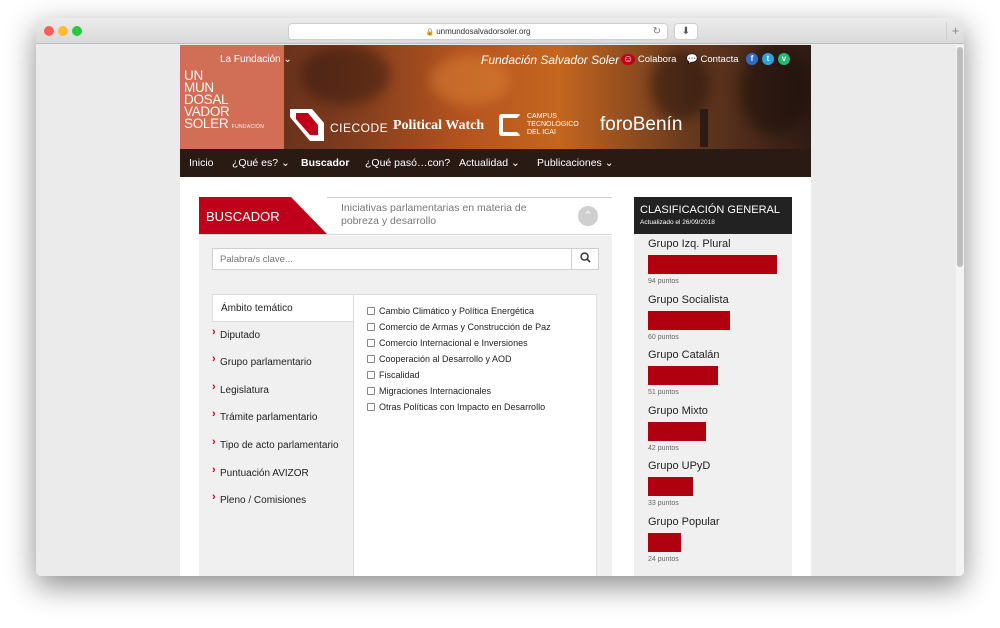 The image size is (1000, 628). I want to click on title-bar: 🔒 unmundosalvadorsoler.org ↻ ⬇ +, so click(500, 31).